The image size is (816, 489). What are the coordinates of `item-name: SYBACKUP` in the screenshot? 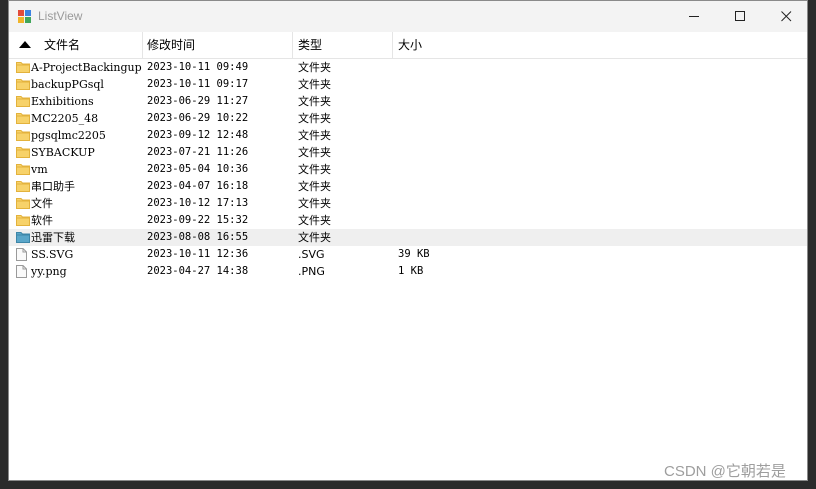 It's located at (63, 152).